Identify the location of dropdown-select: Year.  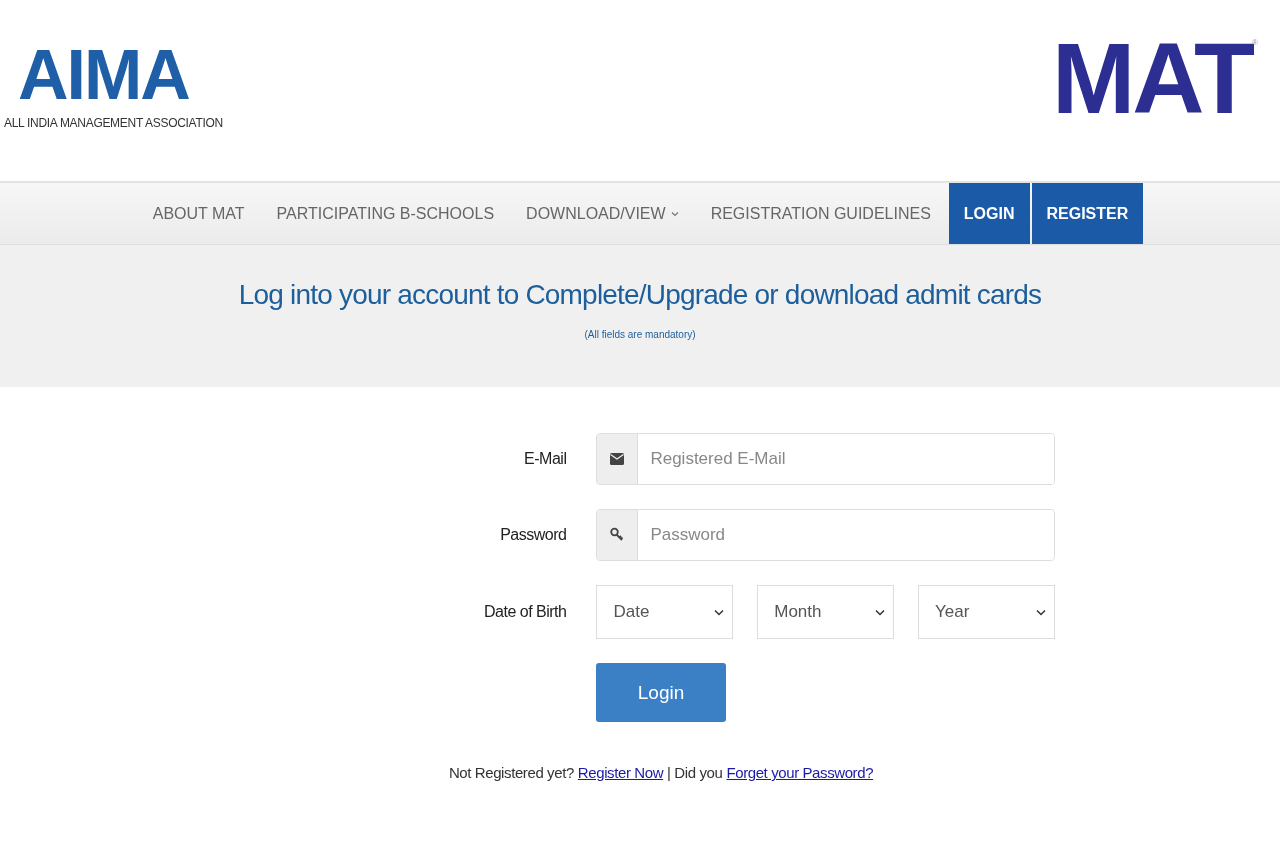
(986, 612).